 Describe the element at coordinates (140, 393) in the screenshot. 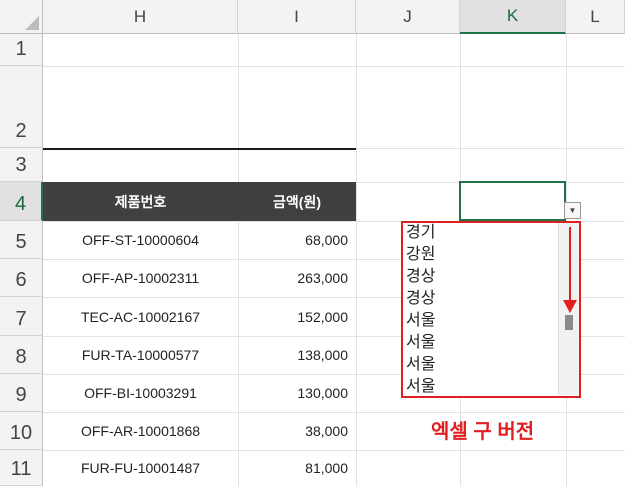

I see `product-id-cell: OFF-BI-10003291` at that location.